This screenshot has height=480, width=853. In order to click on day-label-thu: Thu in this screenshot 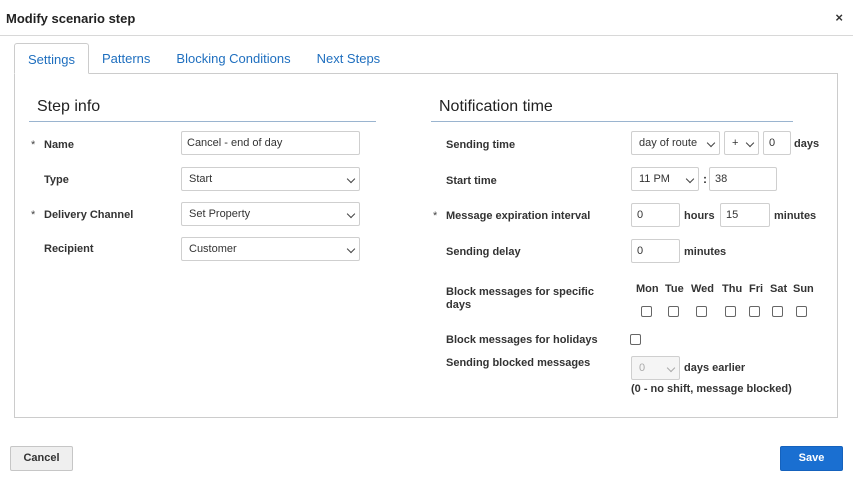, I will do `click(732, 289)`.